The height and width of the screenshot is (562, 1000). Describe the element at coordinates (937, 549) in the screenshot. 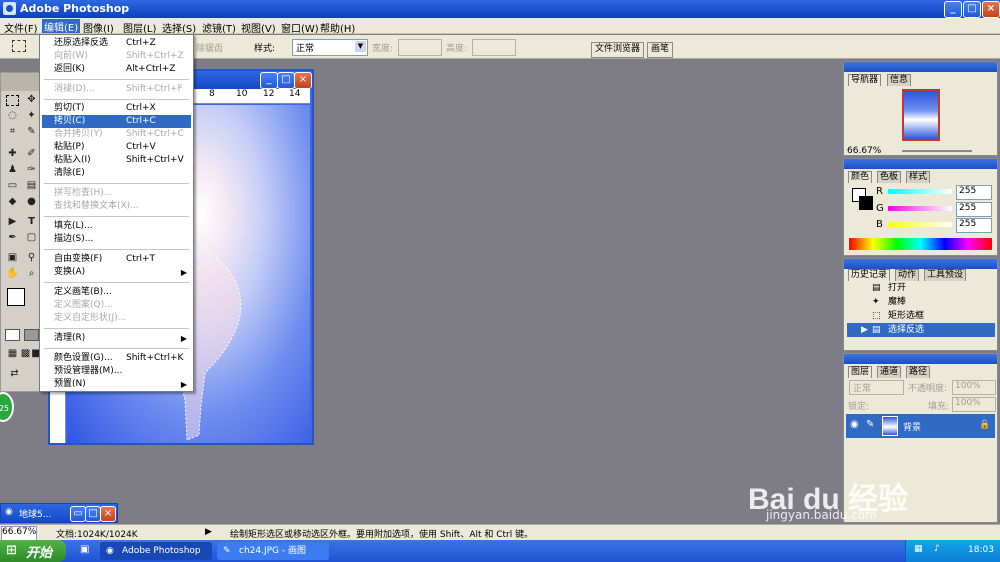

I see `volume-icon: ♪` at that location.